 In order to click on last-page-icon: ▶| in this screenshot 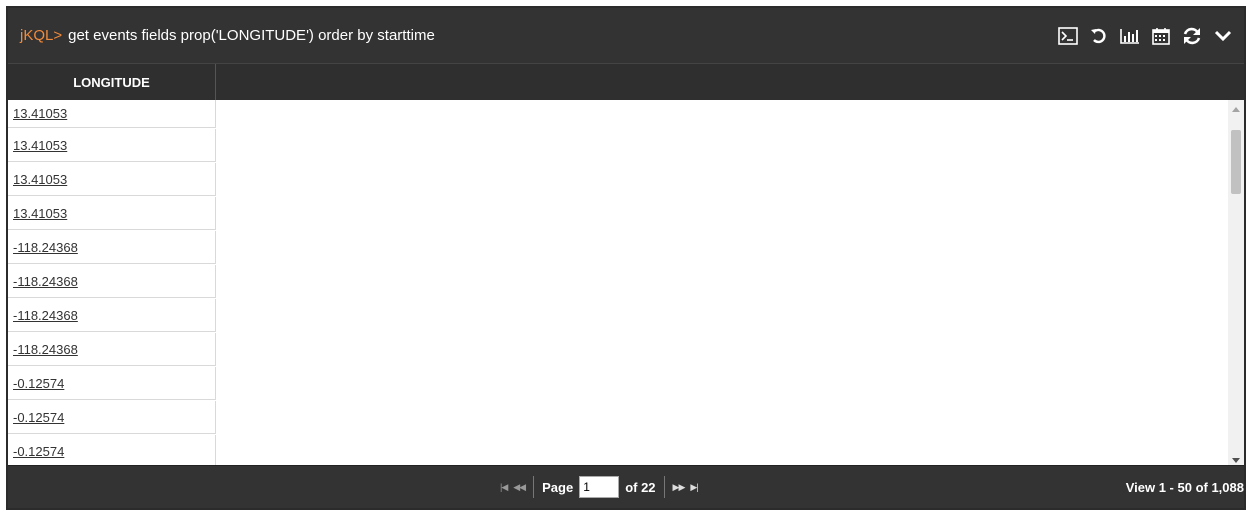, I will do `click(694, 487)`.